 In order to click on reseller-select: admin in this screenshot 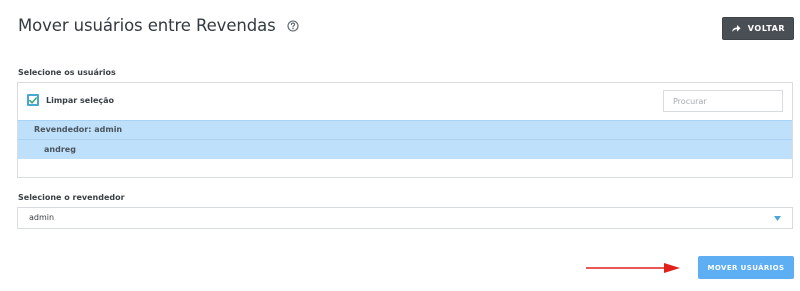, I will do `click(405, 218)`.